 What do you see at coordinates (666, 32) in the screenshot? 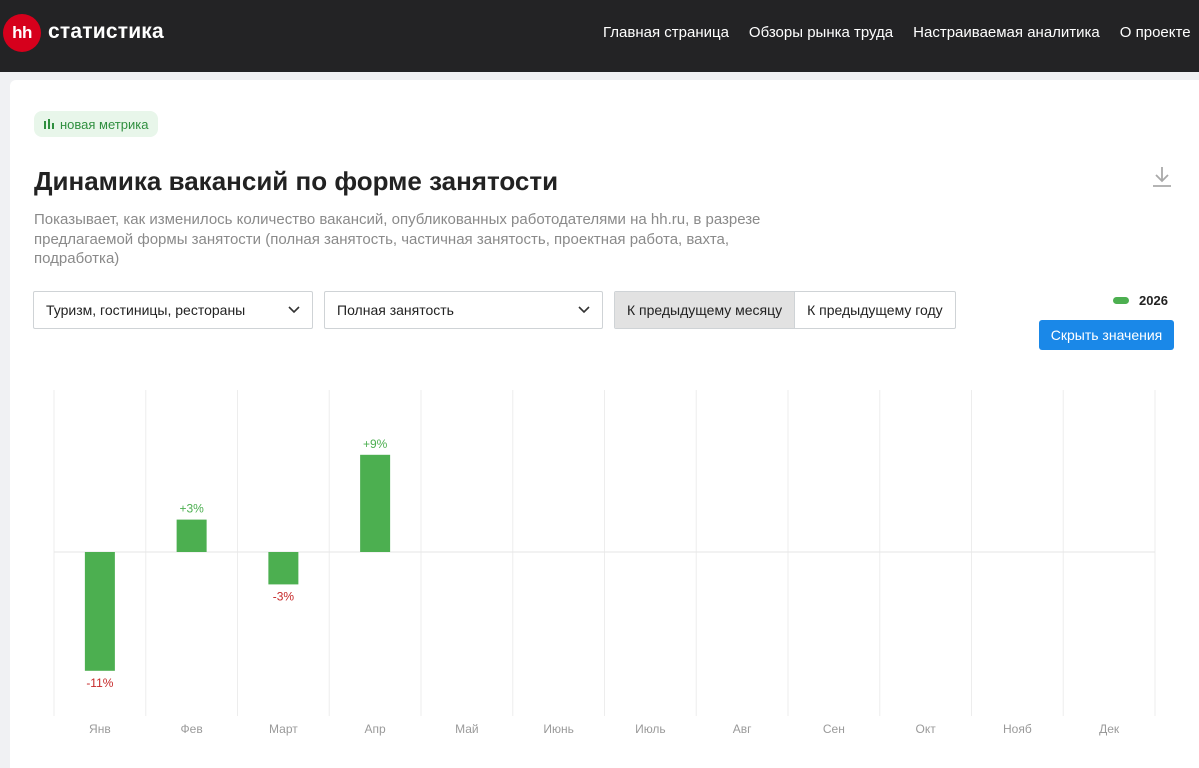
I see `nav-home: Главная страница` at bounding box center [666, 32].